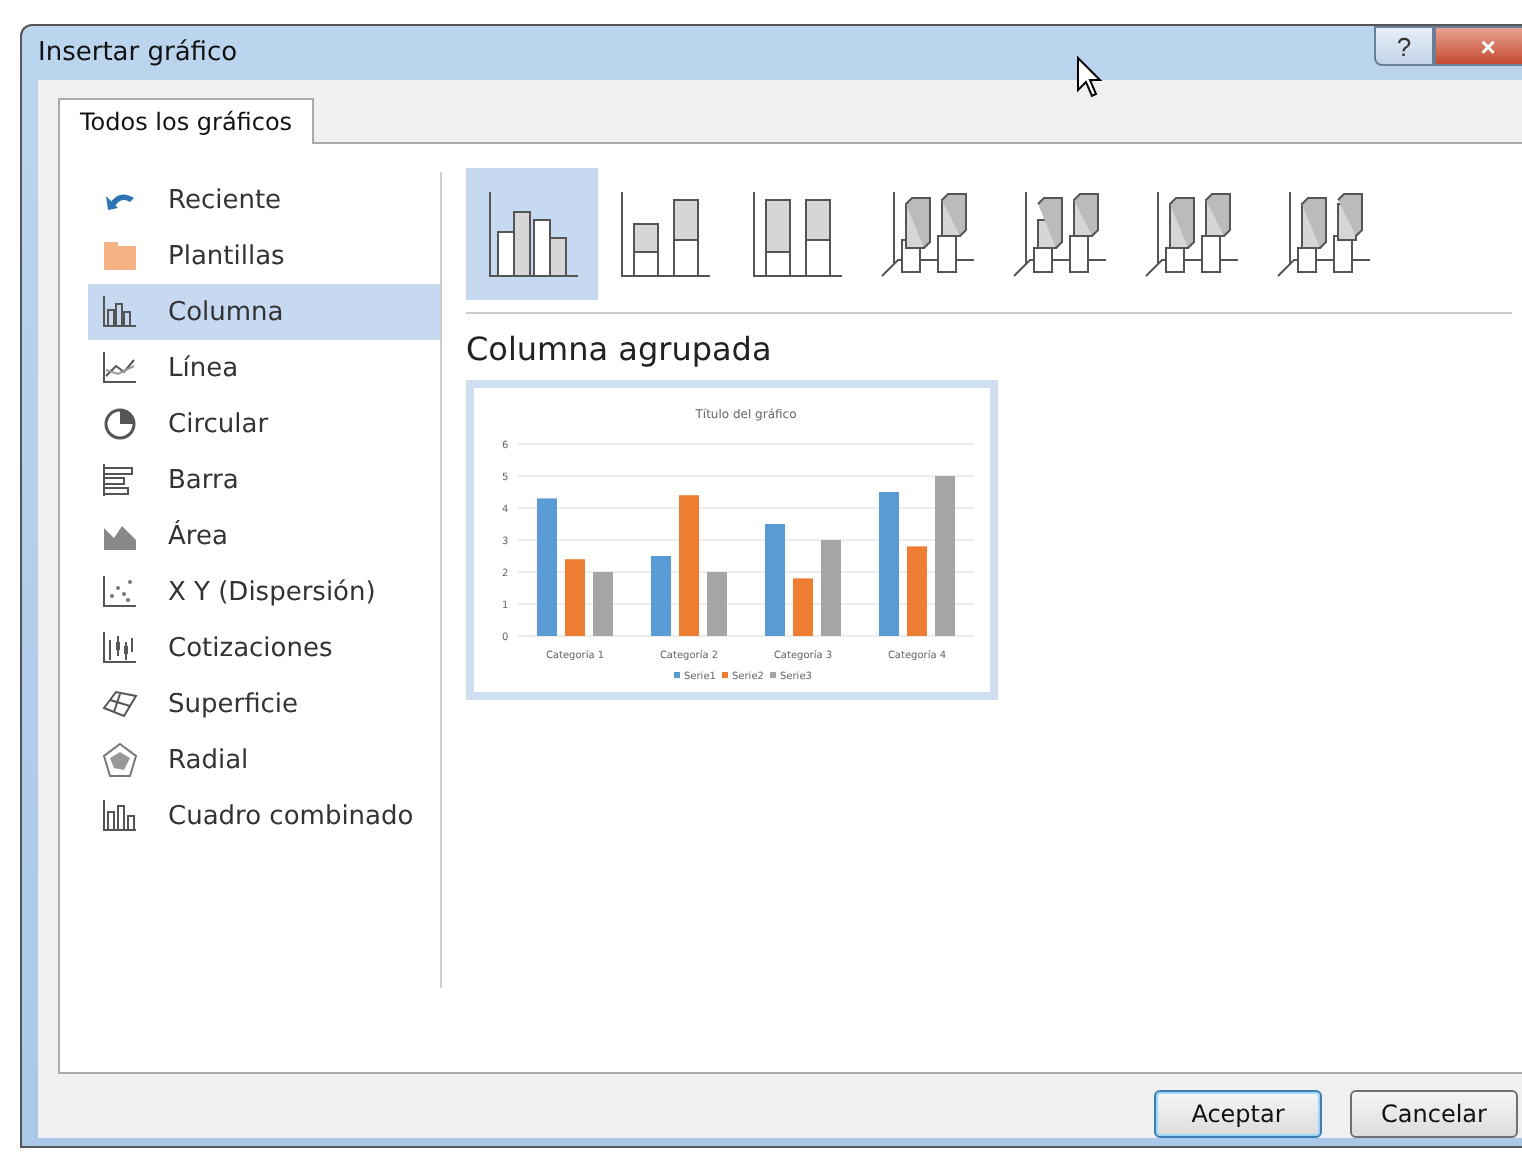 The width and height of the screenshot is (1522, 1152). I want to click on mouse-pointer-icon, so click(1090, 78).